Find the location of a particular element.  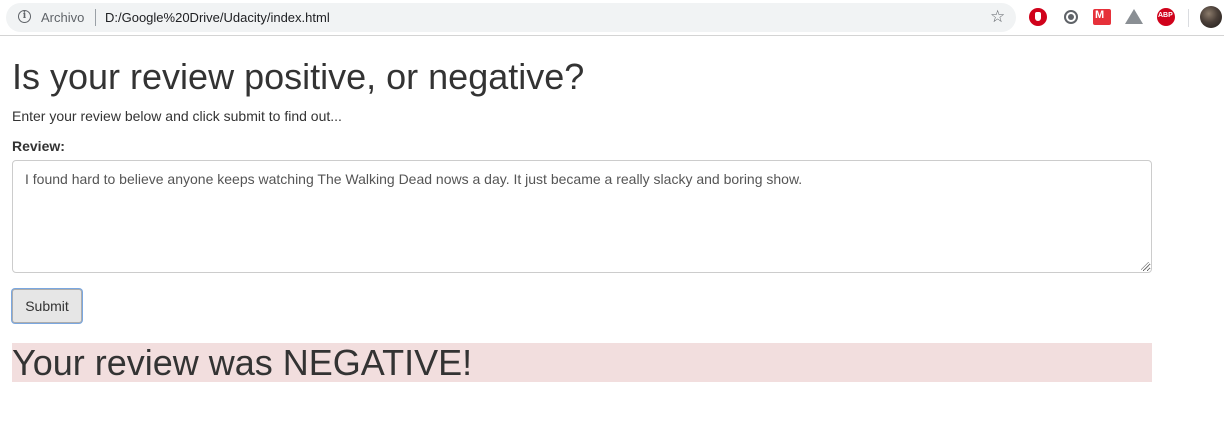

m-extension-label: M is located at coordinates (1100, 15).